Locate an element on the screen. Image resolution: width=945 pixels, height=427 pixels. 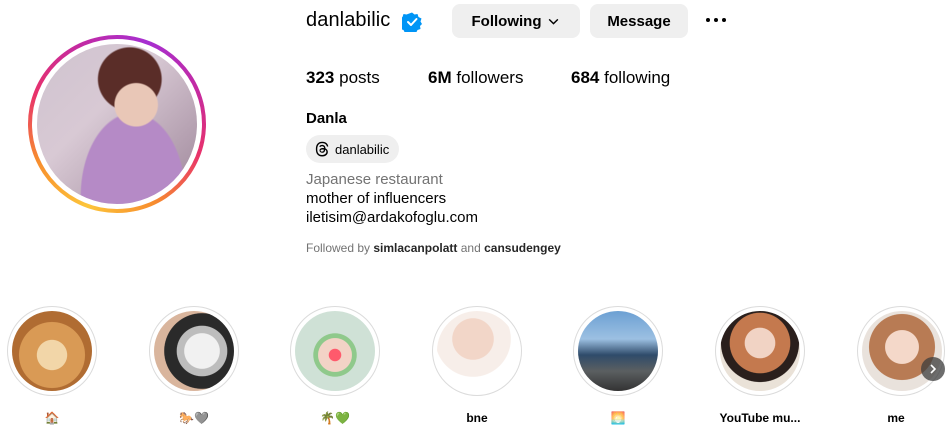
posts-stat: 323 posts is located at coordinates (343, 78).